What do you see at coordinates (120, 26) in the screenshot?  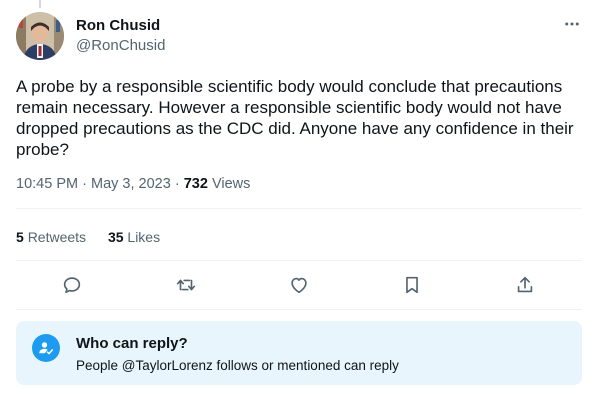 I see `author-display-name: Ron Chusid` at bounding box center [120, 26].